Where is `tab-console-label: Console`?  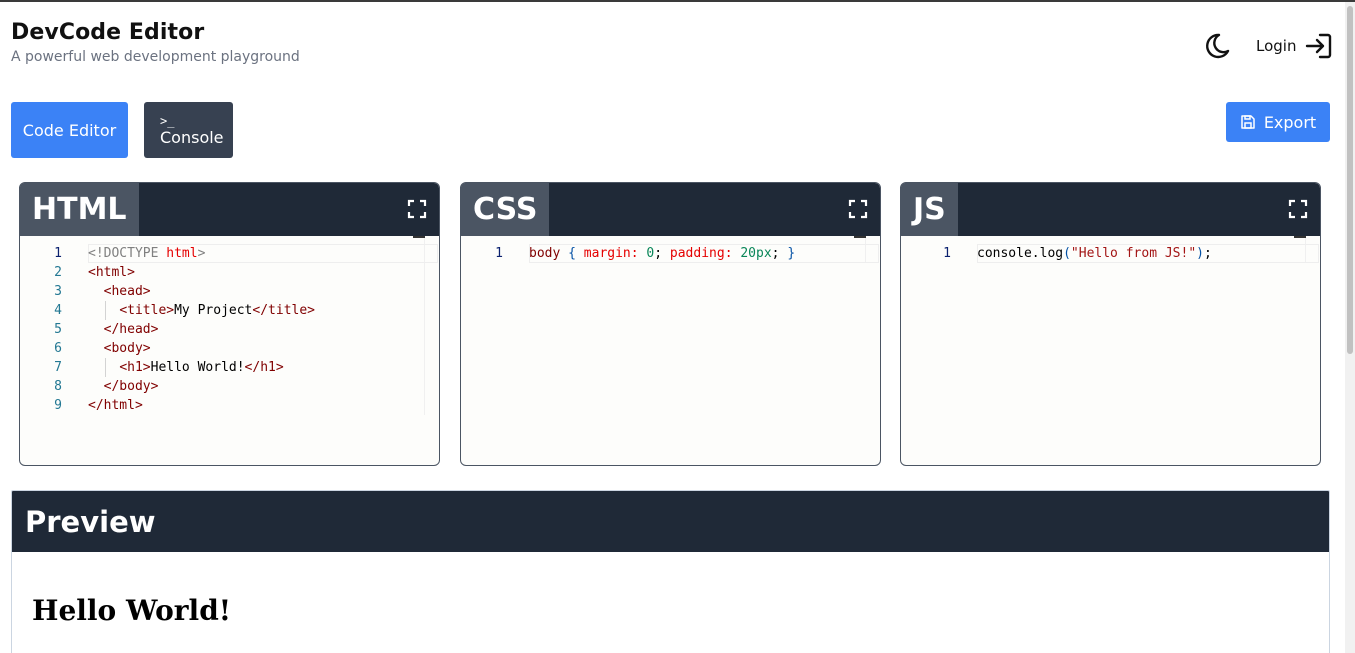 tab-console-label: Console is located at coordinates (192, 137).